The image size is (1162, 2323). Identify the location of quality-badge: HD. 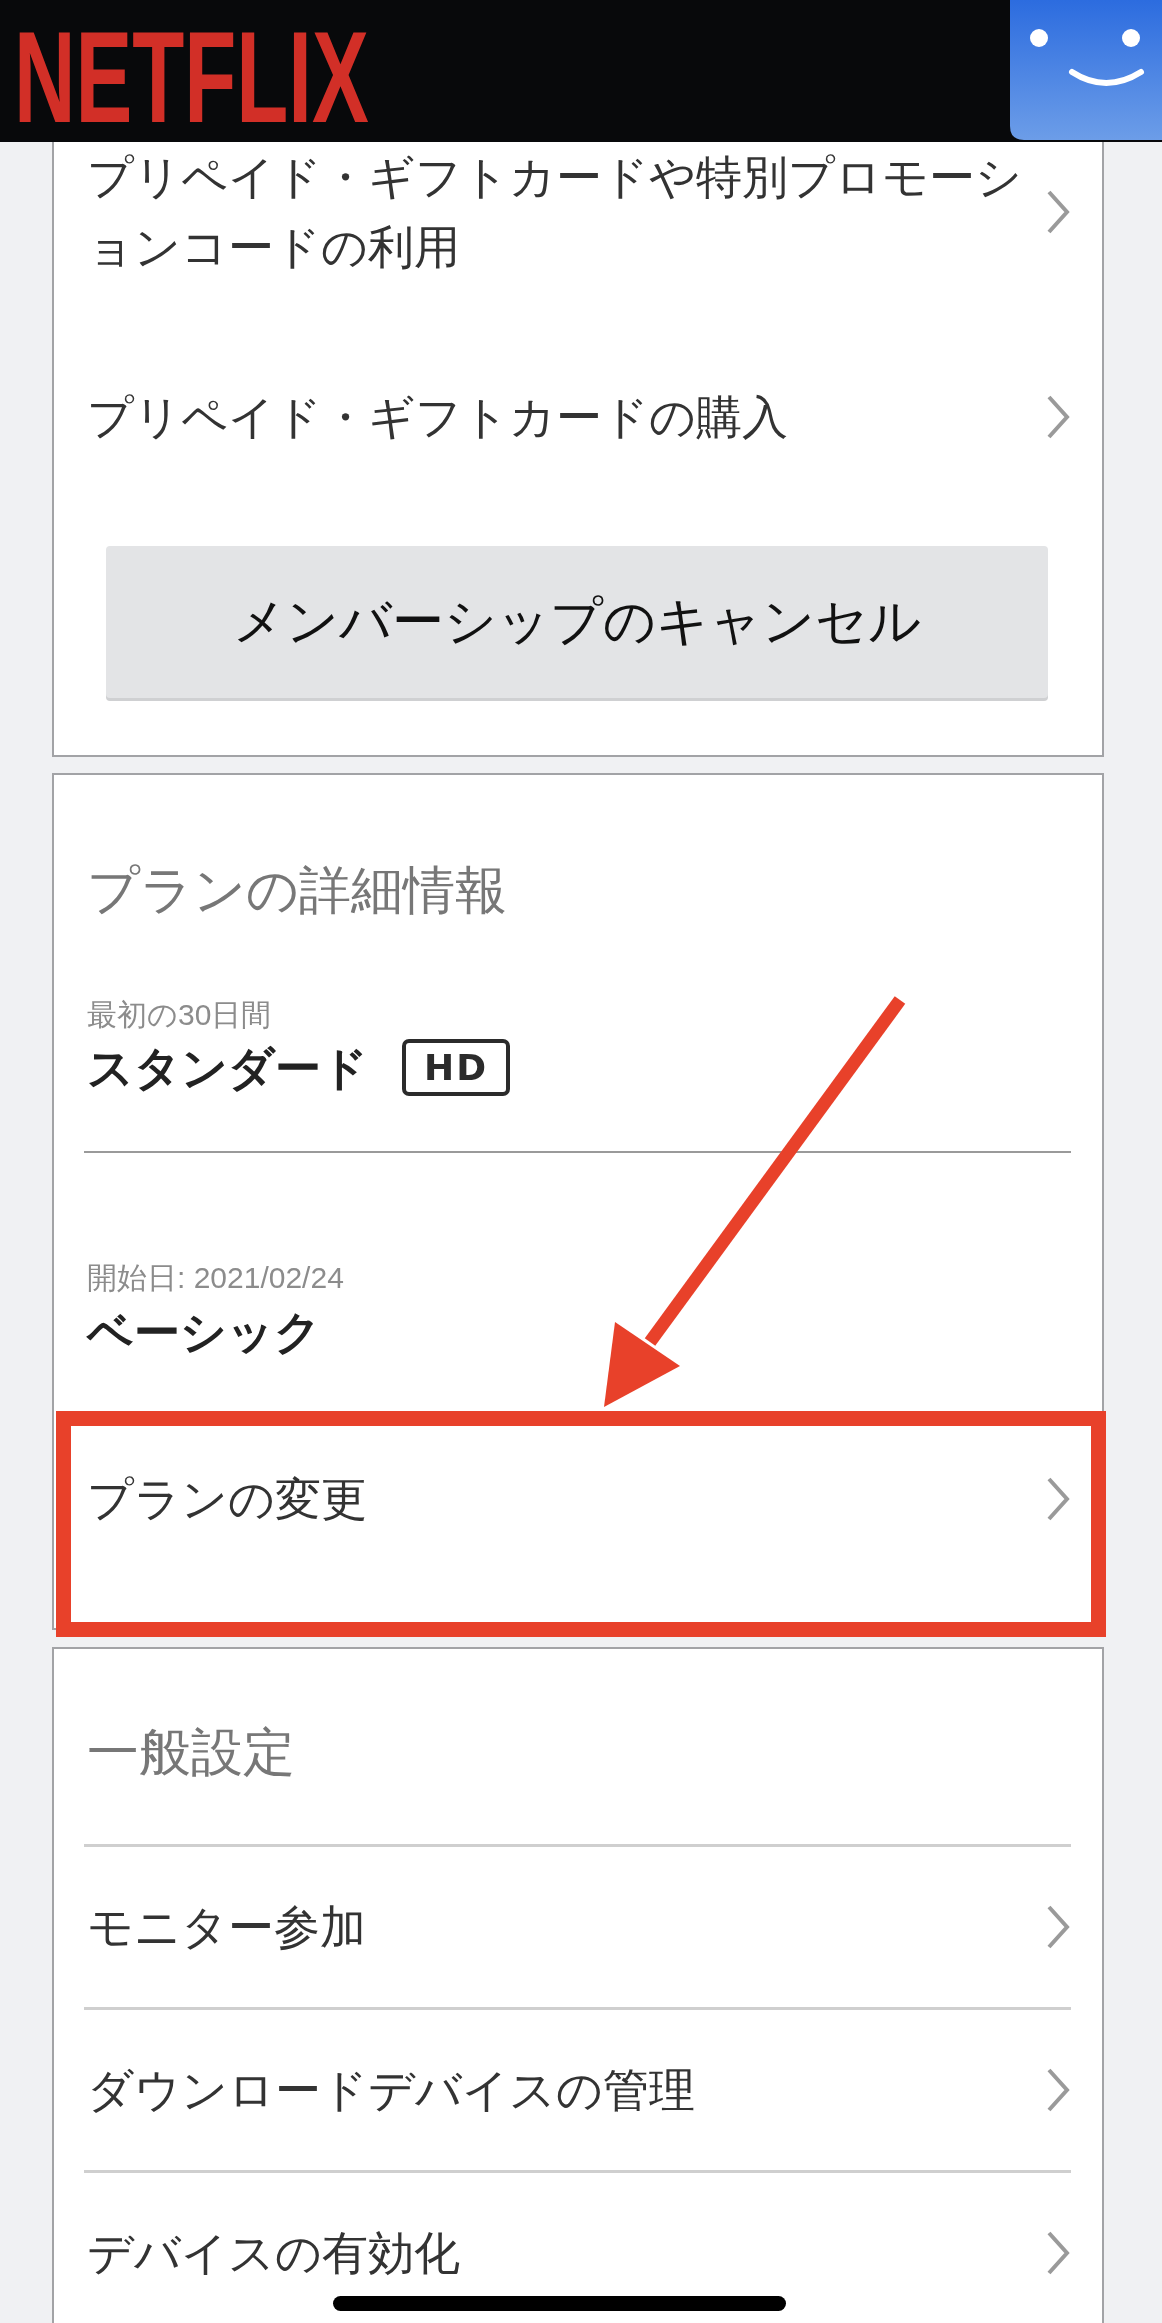
(456, 1067).